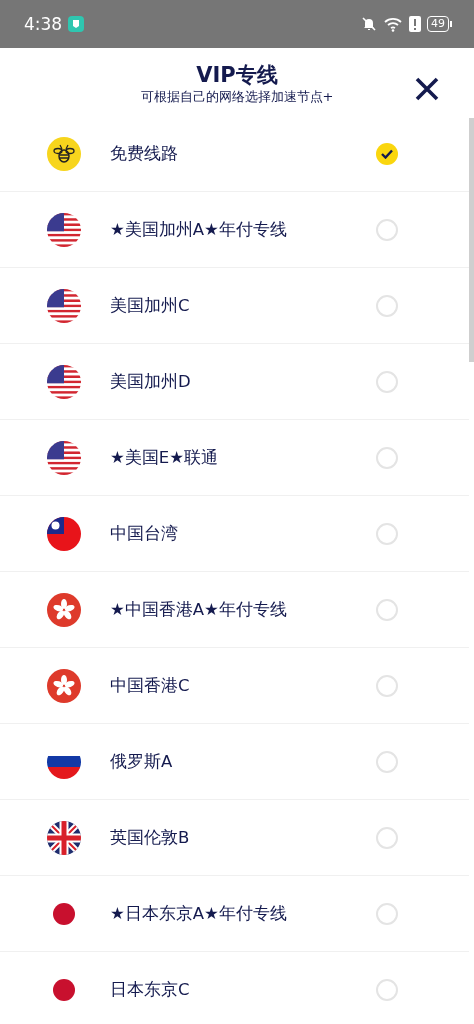  What do you see at coordinates (369, 24) in the screenshot?
I see `muted-bell-icon` at bounding box center [369, 24].